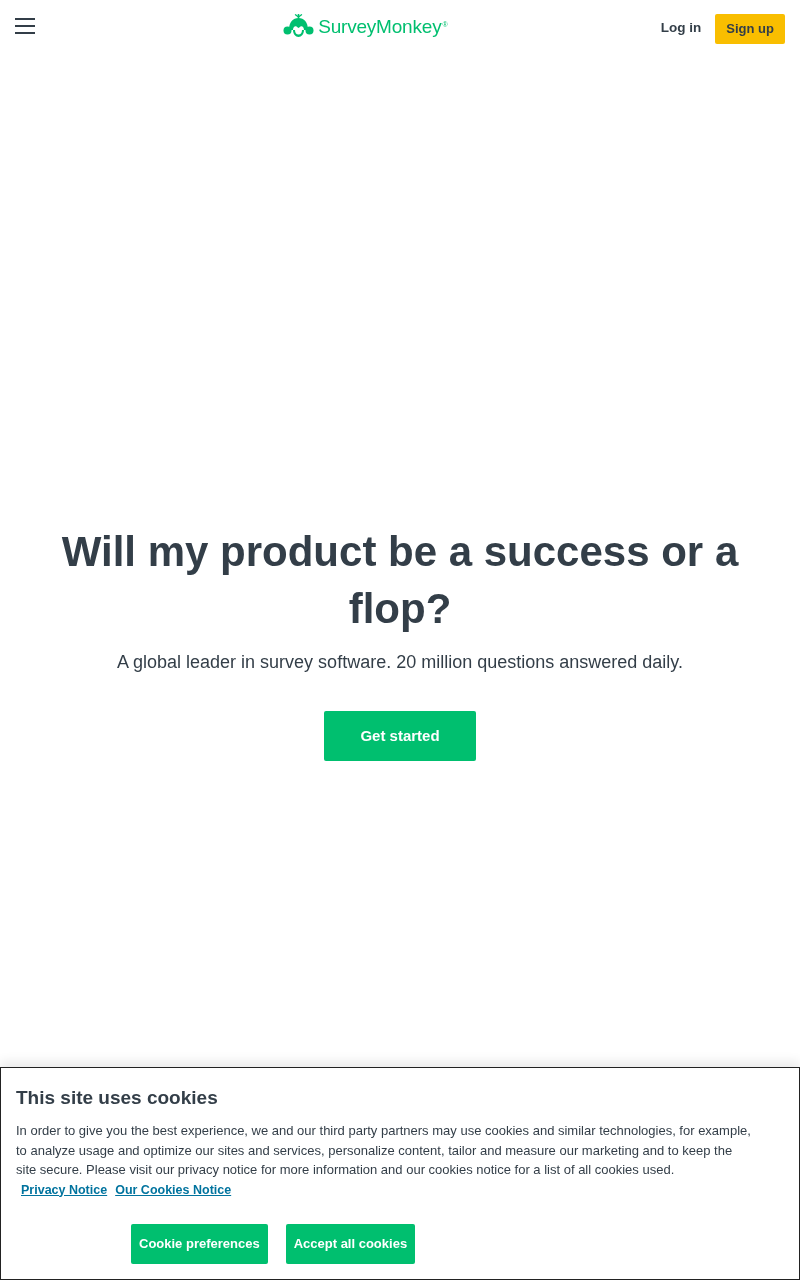 This screenshot has width=800, height=1280. Describe the element at coordinates (400, 662) in the screenshot. I see `hero-subtitle: A global leader in survey software. 20 million questions answered daily.` at that location.